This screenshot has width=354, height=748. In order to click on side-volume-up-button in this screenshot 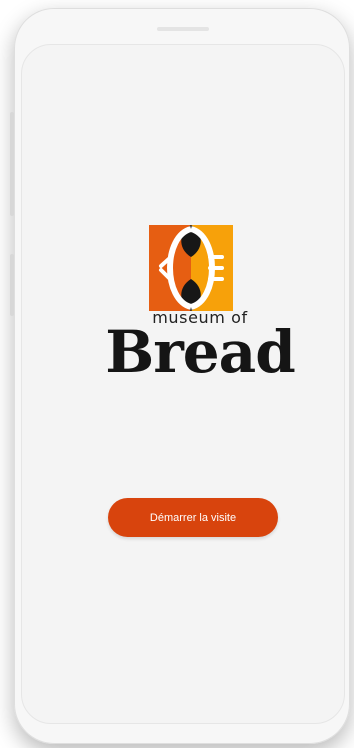, I will do `click(12, 164)`.